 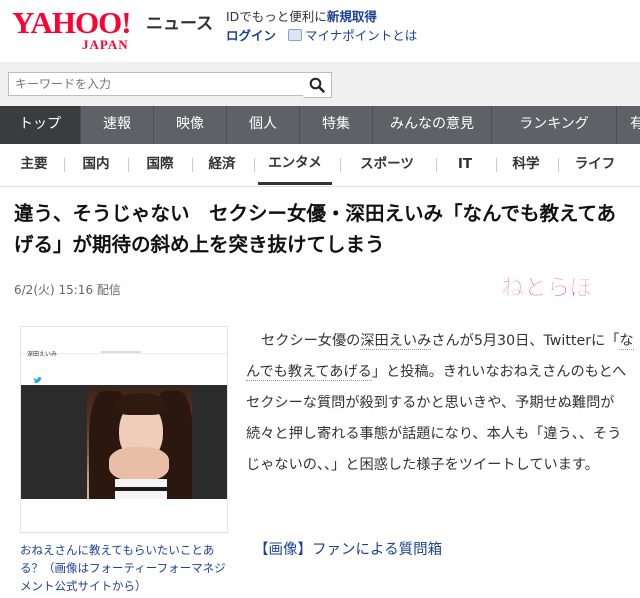 I want to click on mynumber-card-icon, so click(x=295, y=35).